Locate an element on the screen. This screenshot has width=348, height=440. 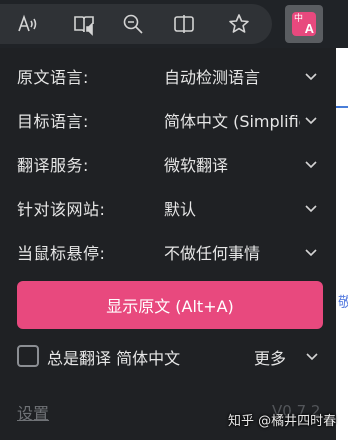
always-translate-label: 总是翻译 简体中文 is located at coordinates (113, 357).